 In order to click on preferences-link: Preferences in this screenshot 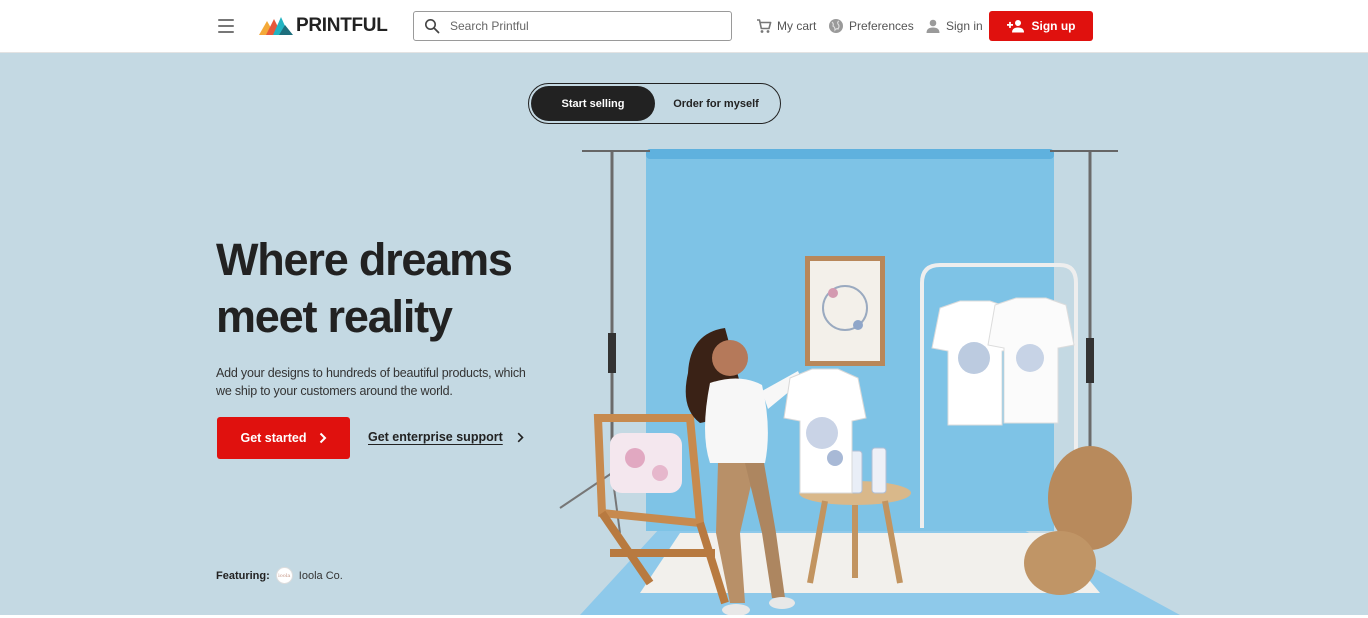, I will do `click(871, 26)`.